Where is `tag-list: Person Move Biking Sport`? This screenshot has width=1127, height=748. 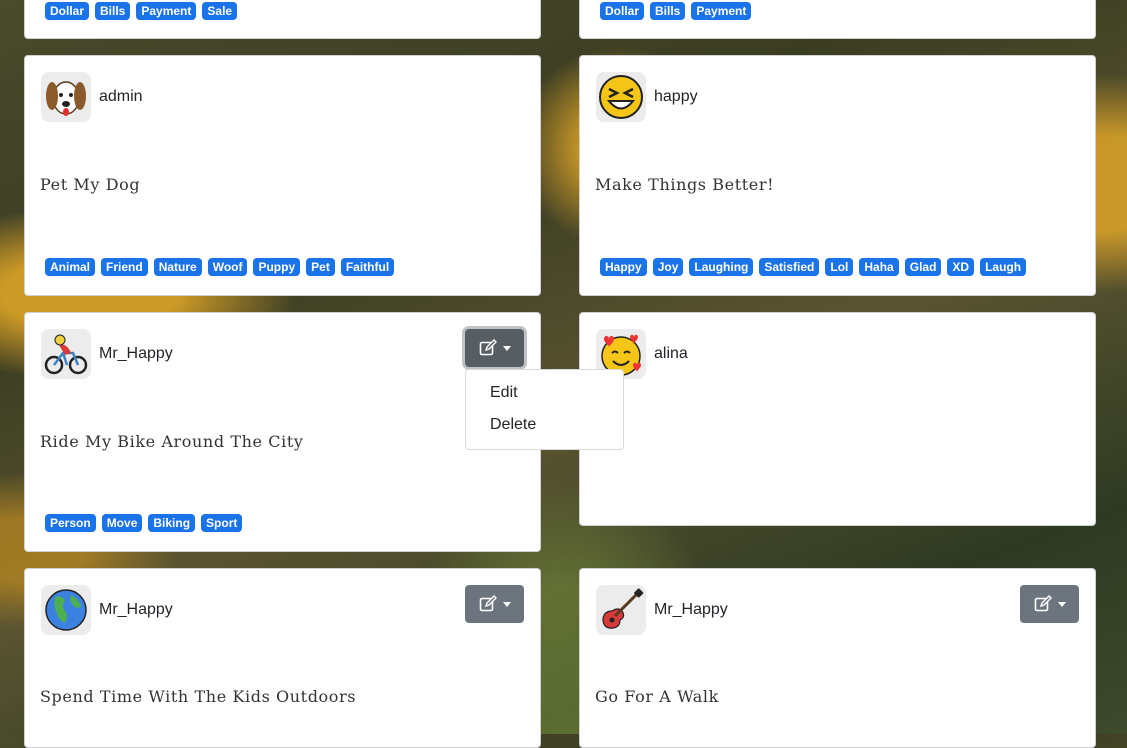 tag-list: Person Move Biking Sport is located at coordinates (144, 523).